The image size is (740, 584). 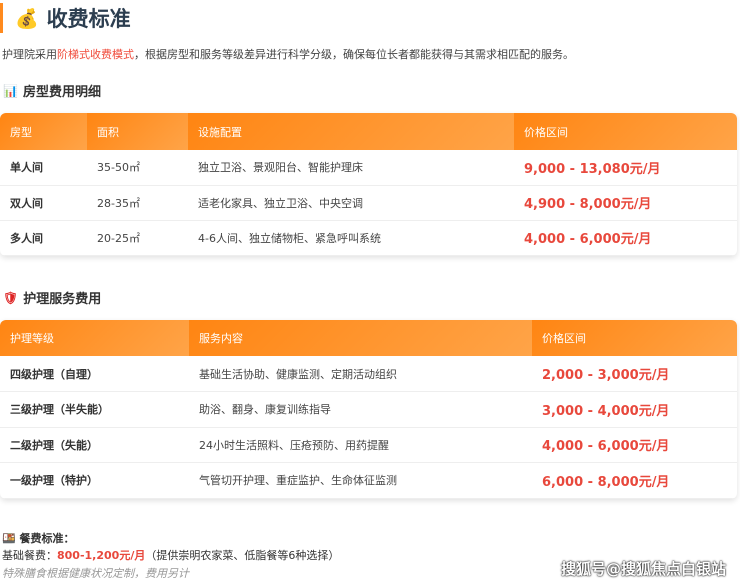 What do you see at coordinates (634, 409) in the screenshot?
I see `care-price: 3,000 - 4,000元/月` at bounding box center [634, 409].